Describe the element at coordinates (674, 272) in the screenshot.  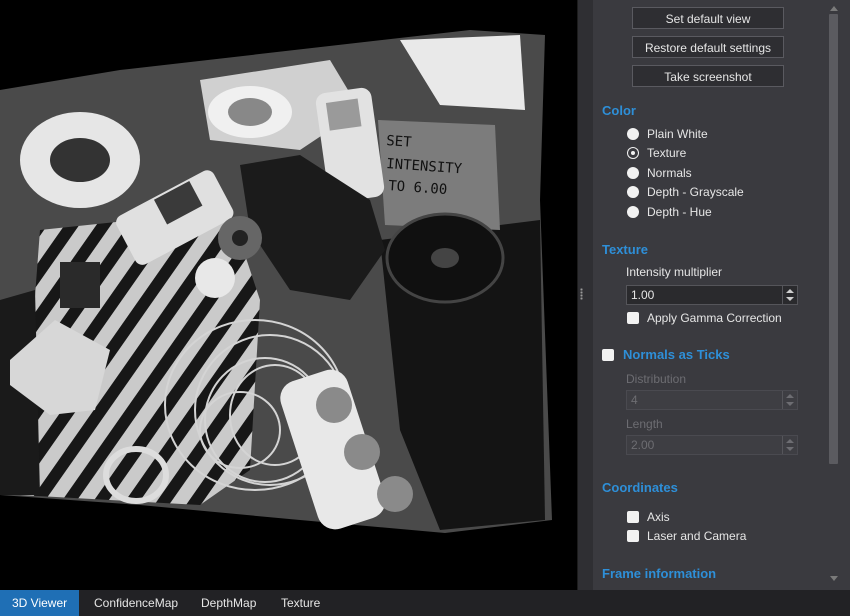
I see `intensity-multiplier-label: Intensity multiplier` at that location.